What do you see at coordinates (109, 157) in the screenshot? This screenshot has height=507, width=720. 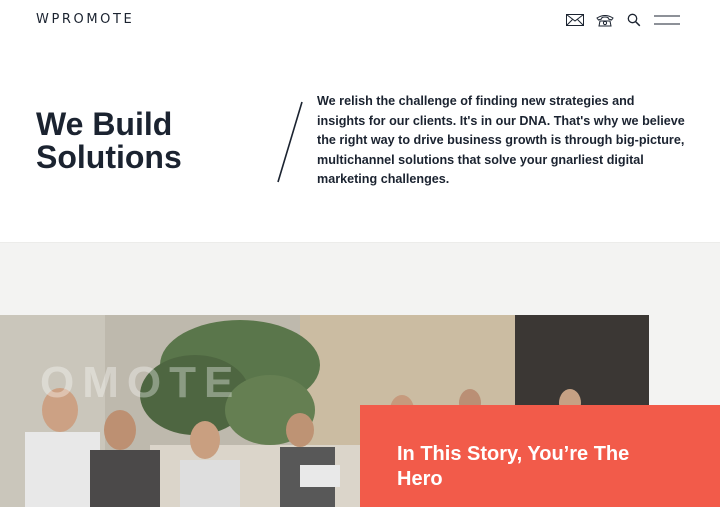 I see `headline-line-2: Solutions` at bounding box center [109, 157].